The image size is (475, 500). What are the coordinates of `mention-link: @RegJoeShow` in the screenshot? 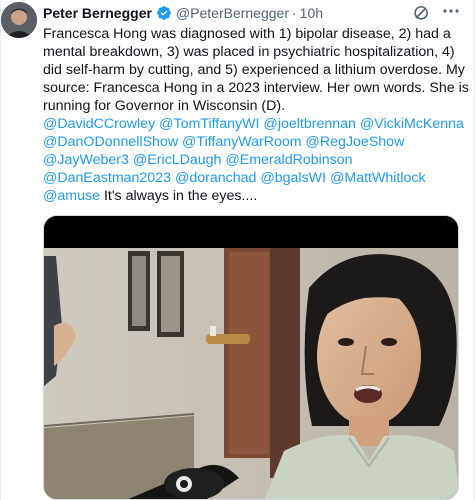 It's located at (355, 142).